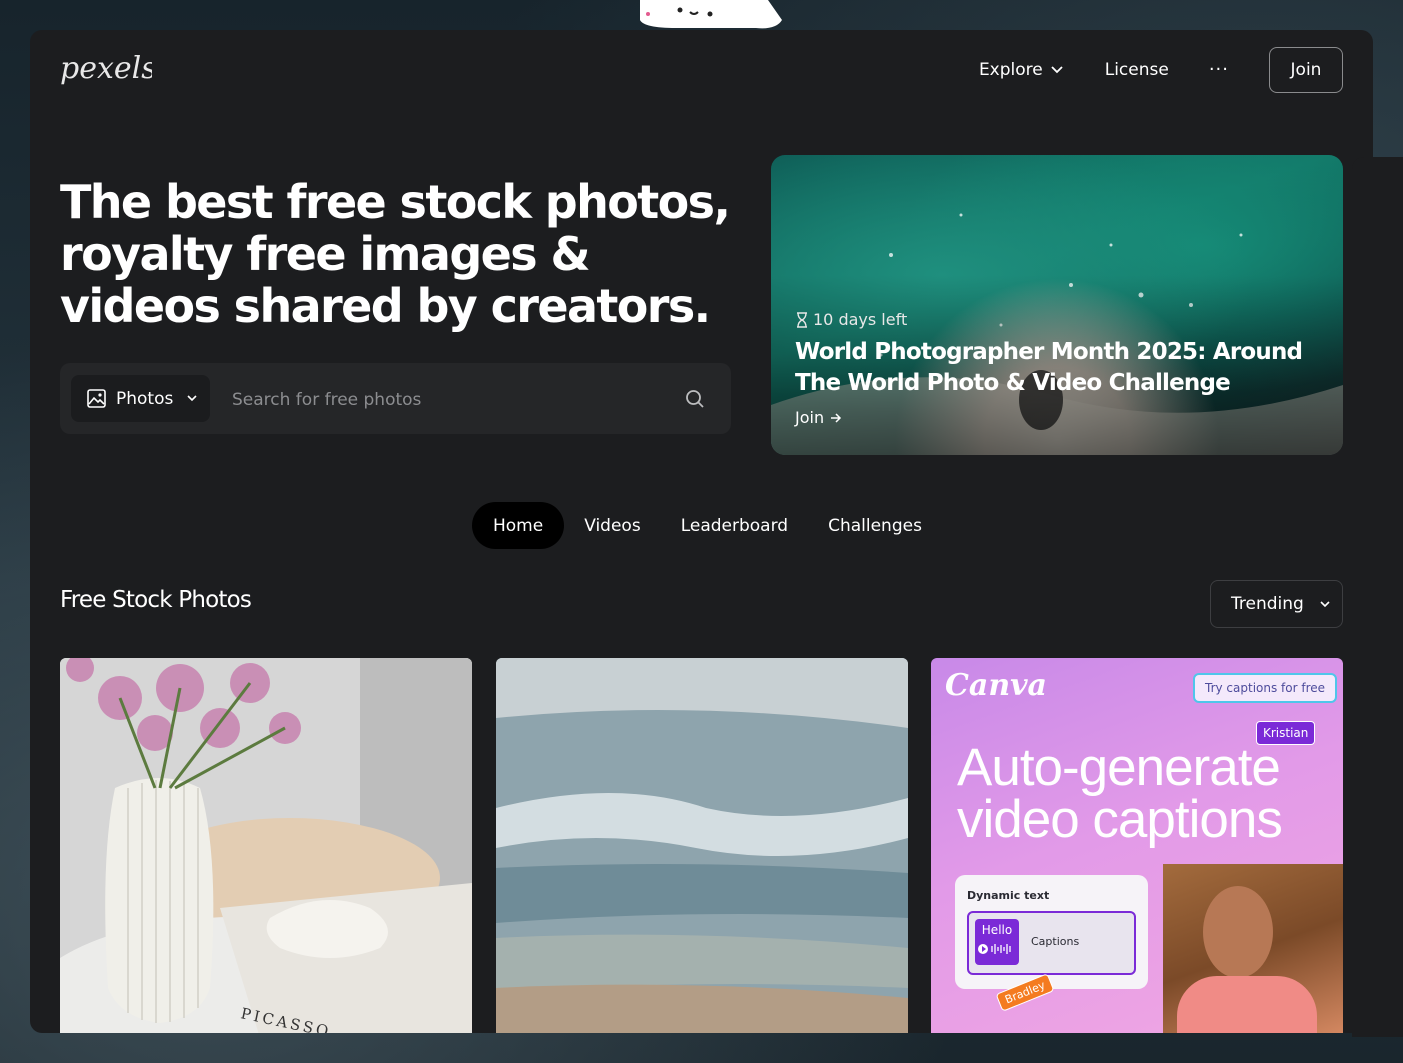  Describe the element at coordinates (994, 949) in the screenshot. I see `audio-wave-icon` at that location.